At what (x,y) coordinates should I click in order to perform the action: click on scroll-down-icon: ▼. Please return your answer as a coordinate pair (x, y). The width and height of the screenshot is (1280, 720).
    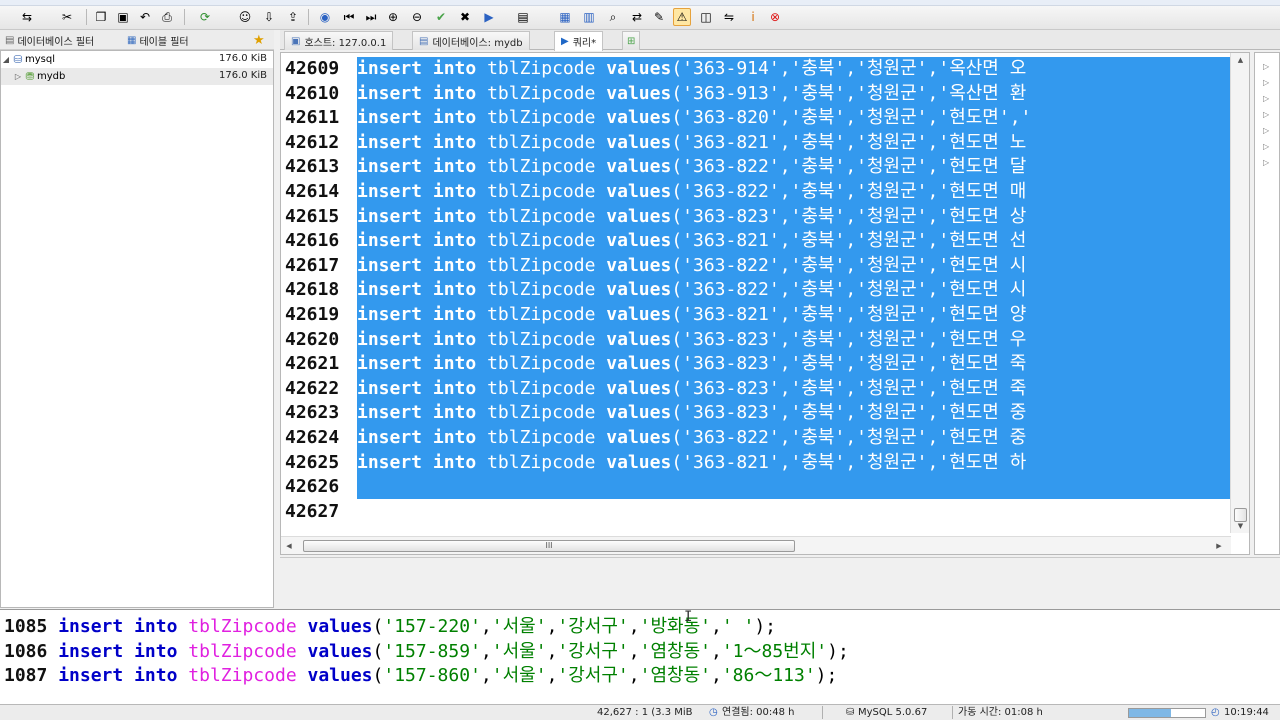
    Looking at the image, I should click on (1240, 526).